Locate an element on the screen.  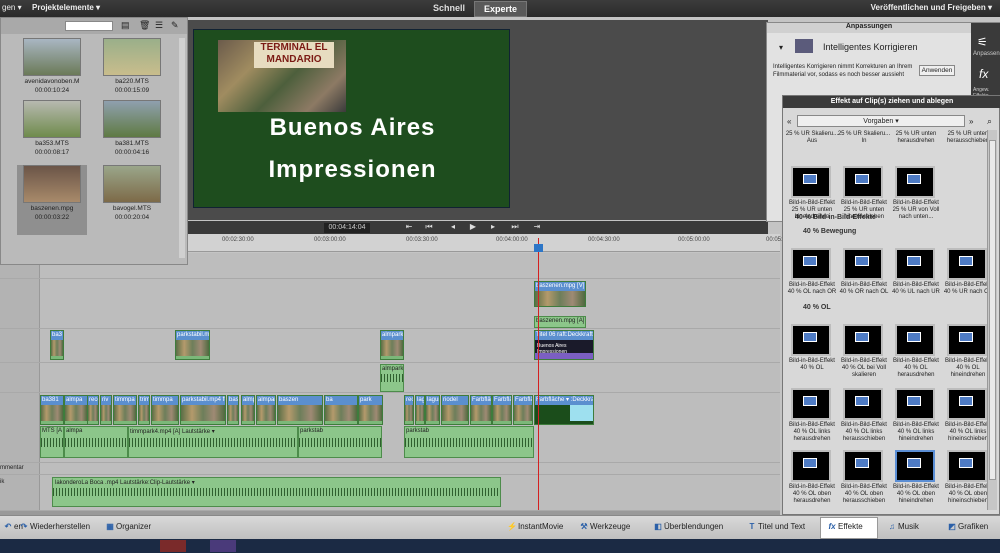
timecode-display: 00:04:14:04 is located at coordinates (347, 228).